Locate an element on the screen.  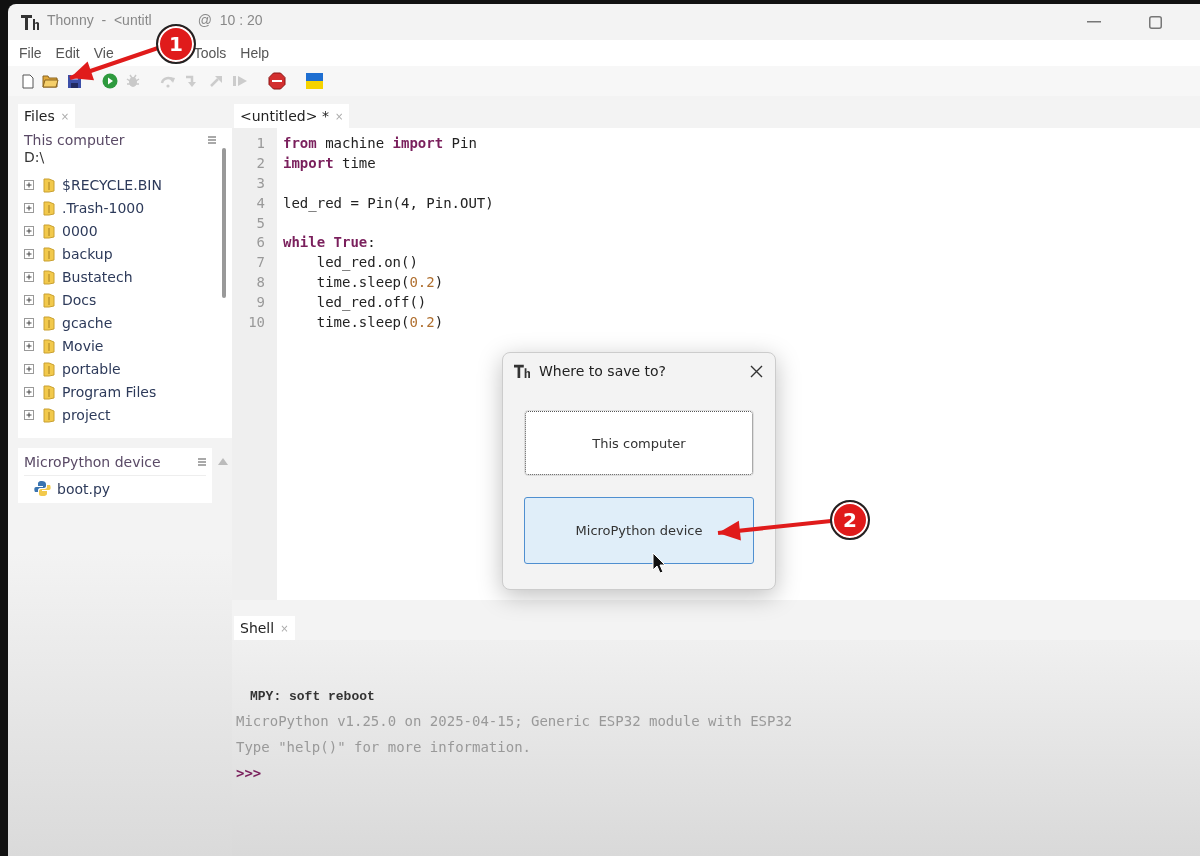
menu-item: Tools is located at coordinates (210, 53).